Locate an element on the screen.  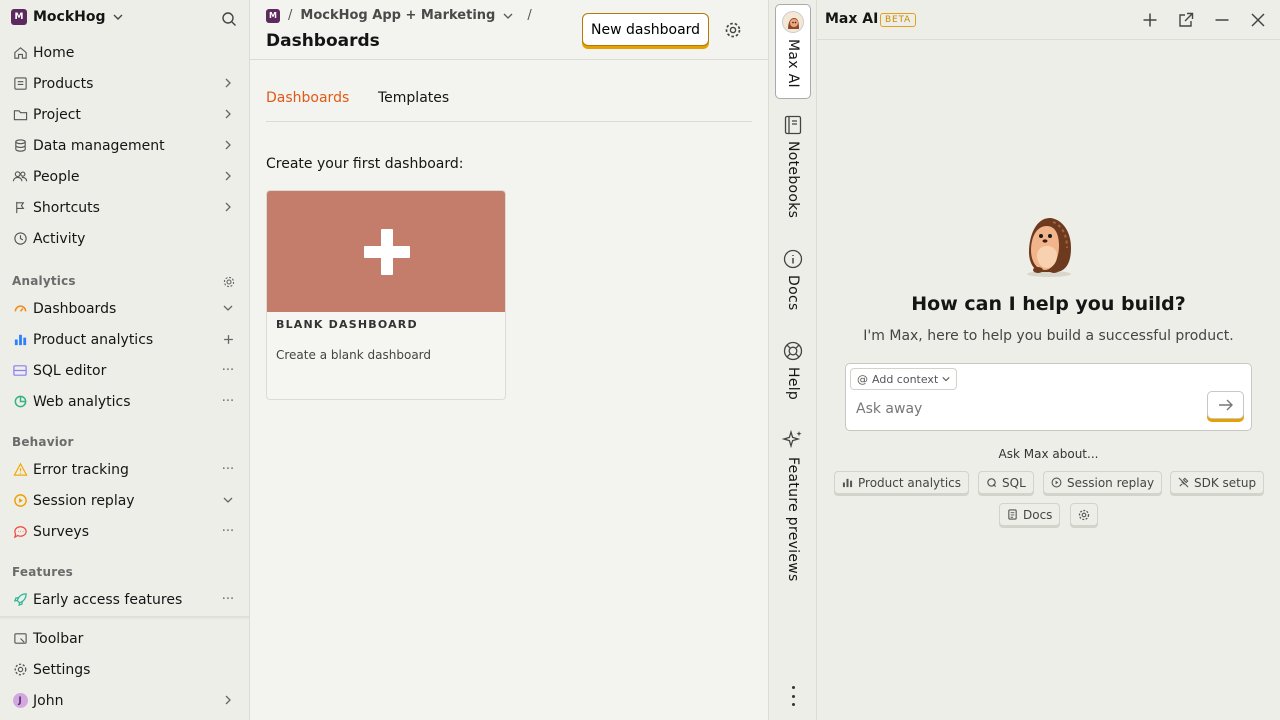
org-badge: M is located at coordinates (19, 17).